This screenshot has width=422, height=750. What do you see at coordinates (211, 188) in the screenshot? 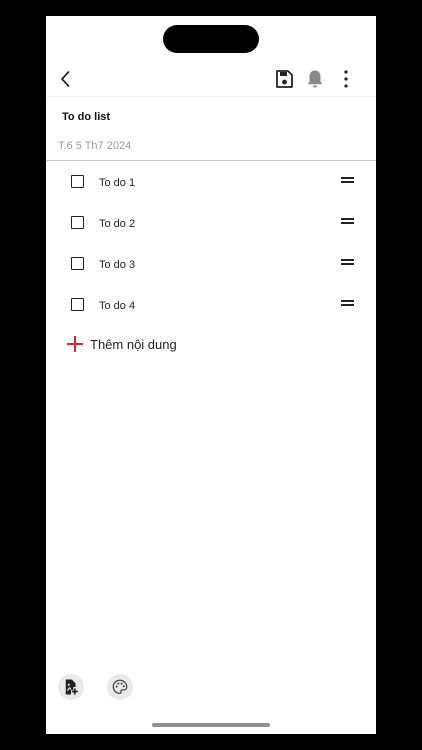
I see `todo-item: To do 1` at bounding box center [211, 188].